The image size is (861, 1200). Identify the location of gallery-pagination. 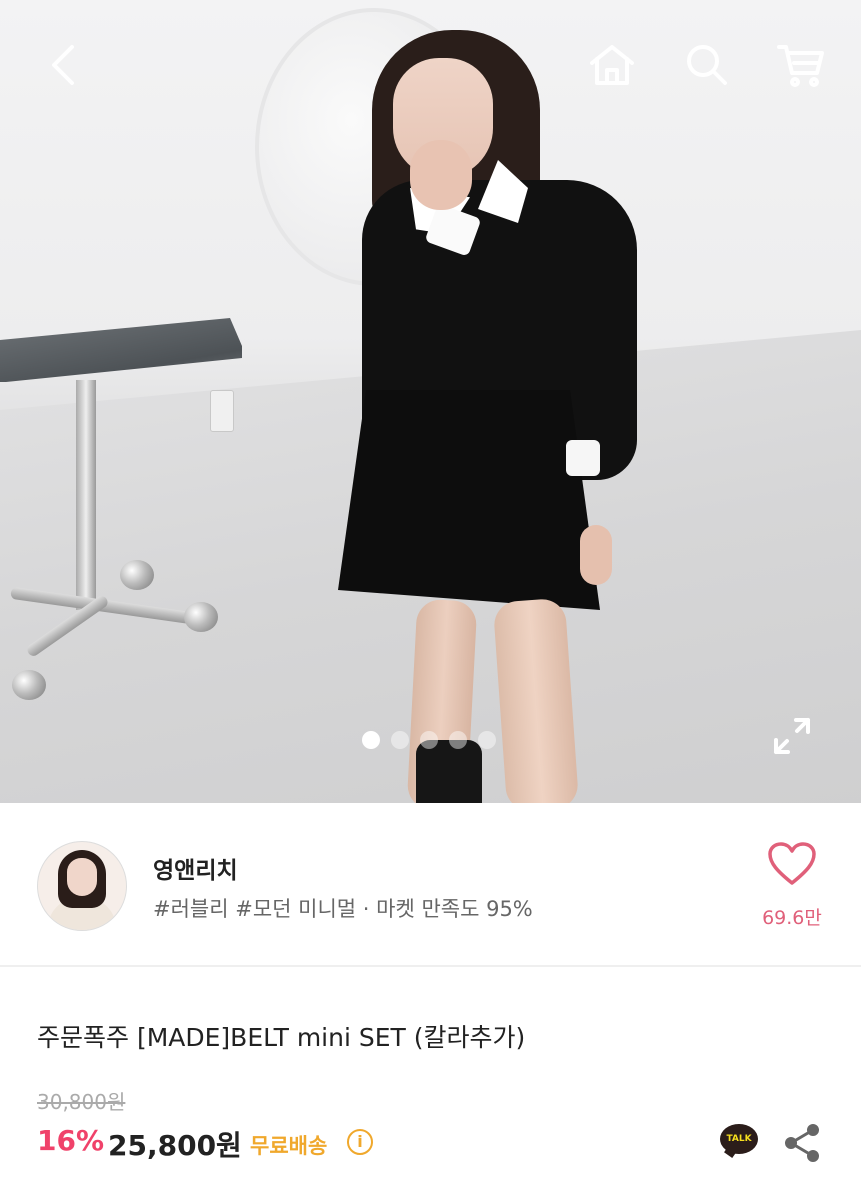
(429, 740).